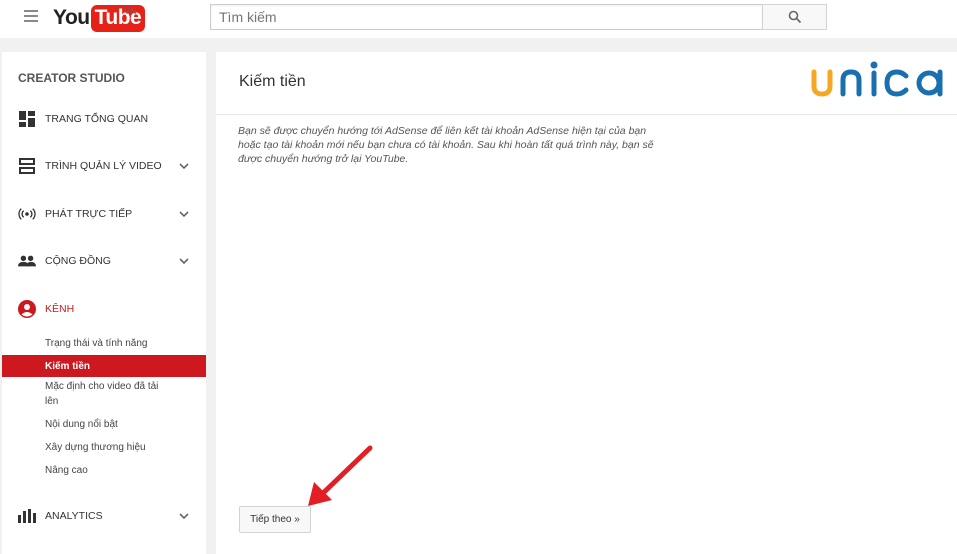 The width and height of the screenshot is (957, 554). What do you see at coordinates (118, 18) in the screenshot?
I see `logo-tube-text: Tube` at bounding box center [118, 18].